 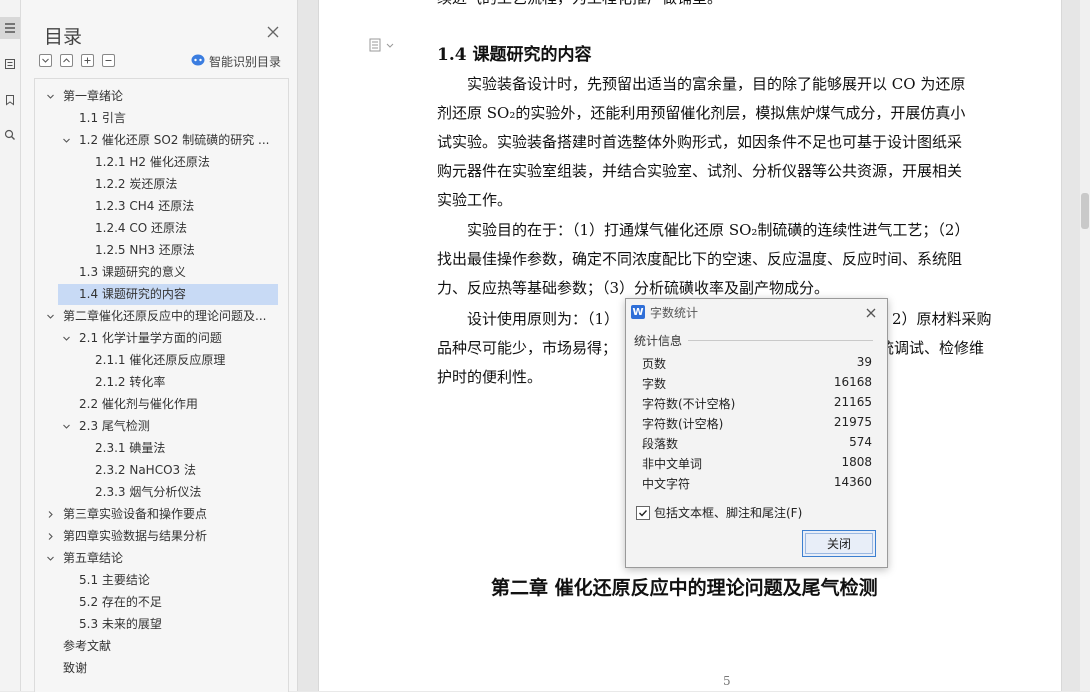 I want to click on expand-all-icon, so click(x=66, y=60).